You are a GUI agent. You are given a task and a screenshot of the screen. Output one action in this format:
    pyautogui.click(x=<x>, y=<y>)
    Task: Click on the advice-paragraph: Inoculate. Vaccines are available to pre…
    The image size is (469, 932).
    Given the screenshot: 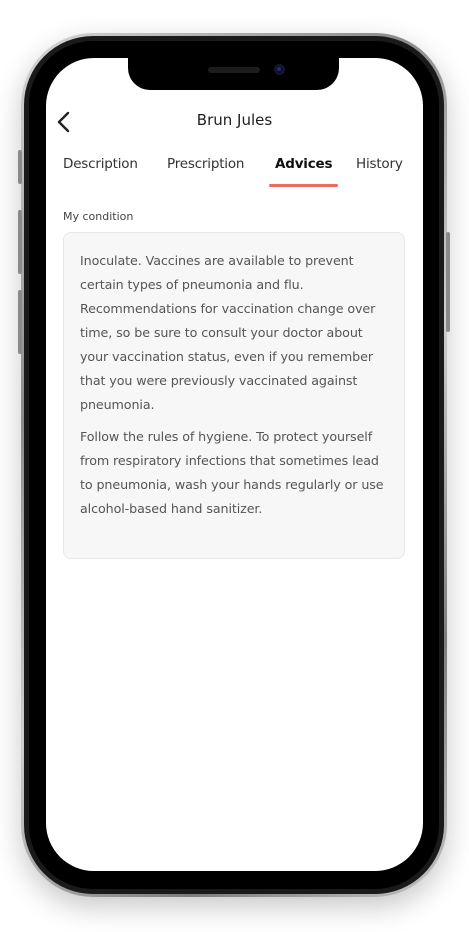 What is the action you would take?
    pyautogui.click(x=228, y=332)
    